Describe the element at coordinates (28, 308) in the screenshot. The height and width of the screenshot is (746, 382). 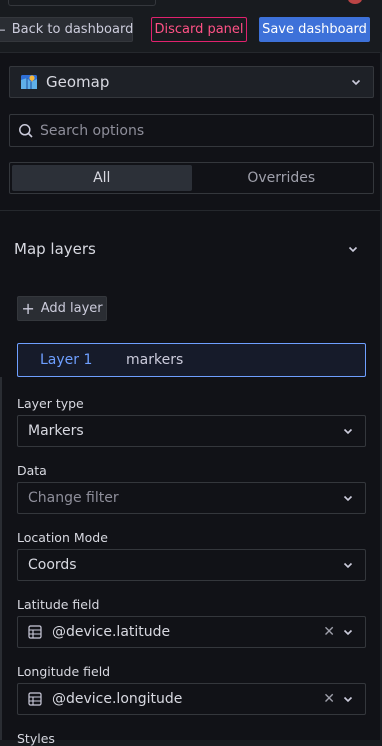
I see `plus-icon: +` at that location.